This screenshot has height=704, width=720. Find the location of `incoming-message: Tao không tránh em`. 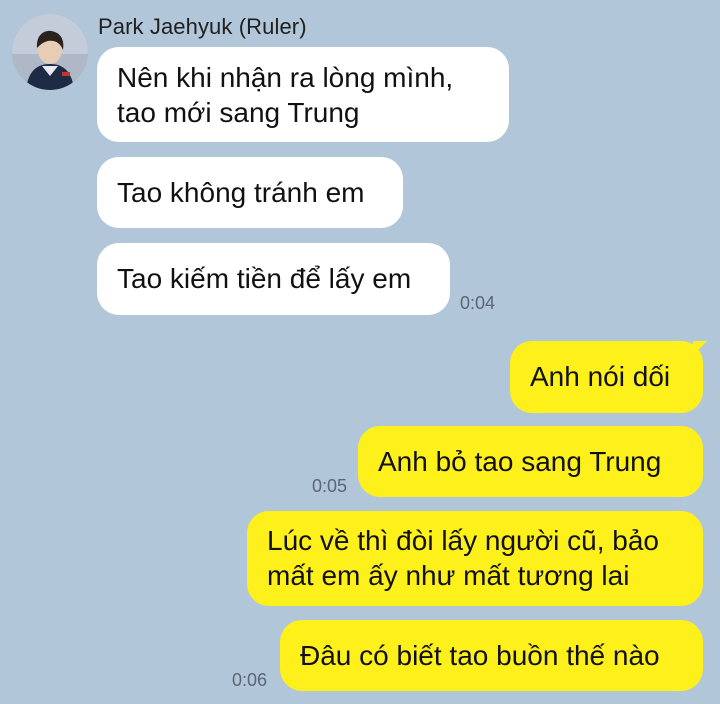

incoming-message: Tao không tránh em is located at coordinates (250, 192).